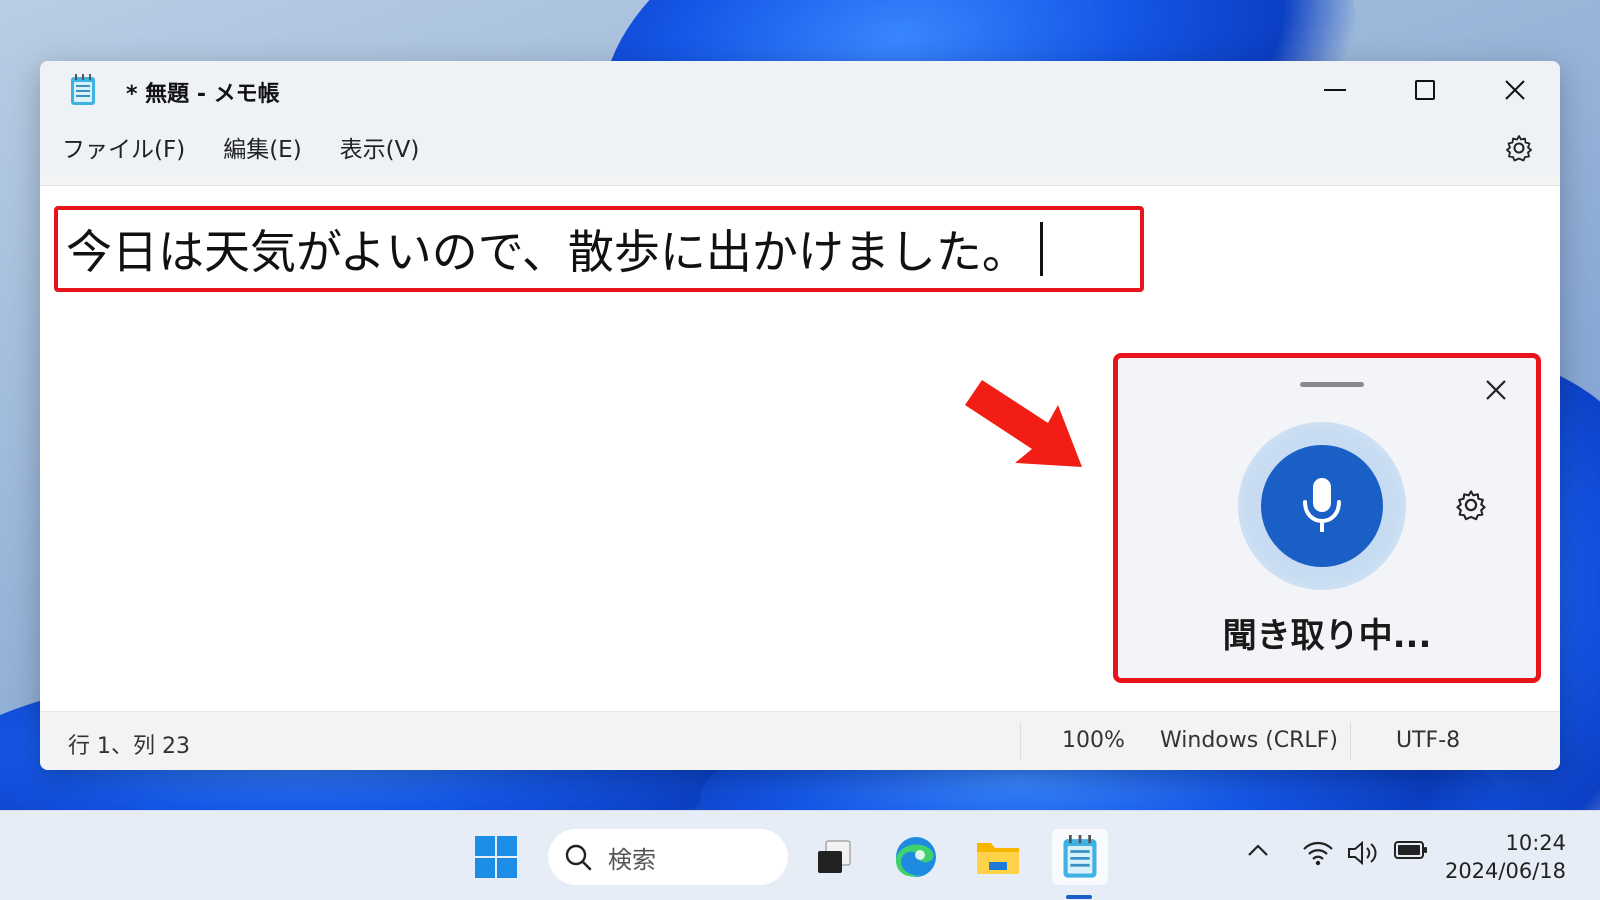  What do you see at coordinates (1079, 897) in the screenshot?
I see `active-app-indicator` at bounding box center [1079, 897].